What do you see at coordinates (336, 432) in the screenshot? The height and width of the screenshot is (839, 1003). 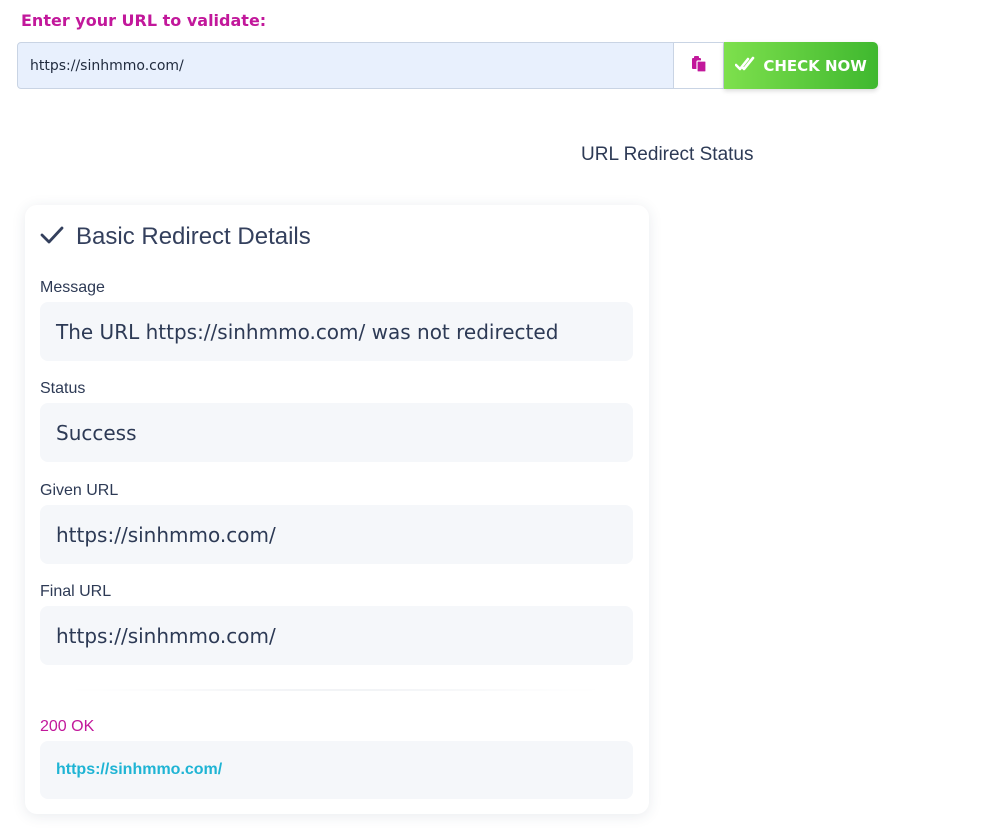 I see `status-value: Success` at bounding box center [336, 432].